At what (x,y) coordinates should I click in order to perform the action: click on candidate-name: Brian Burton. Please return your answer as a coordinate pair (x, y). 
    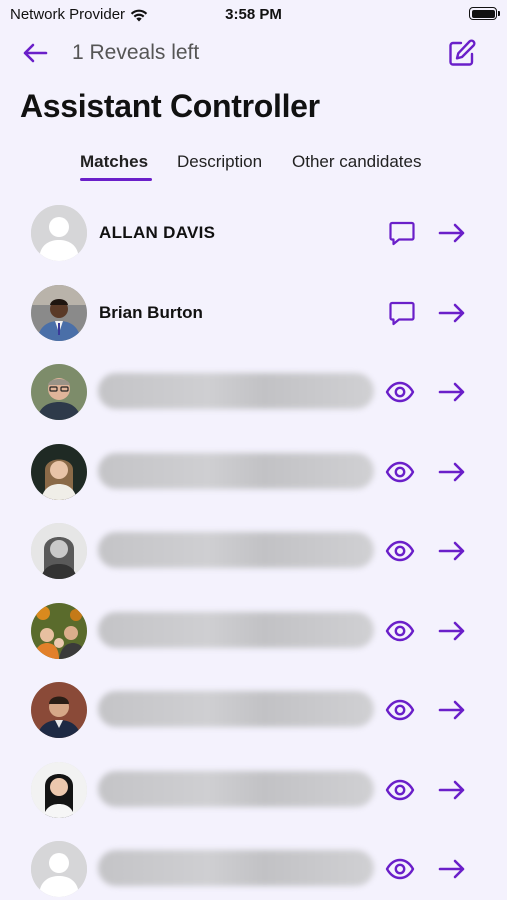
    Looking at the image, I should click on (151, 312).